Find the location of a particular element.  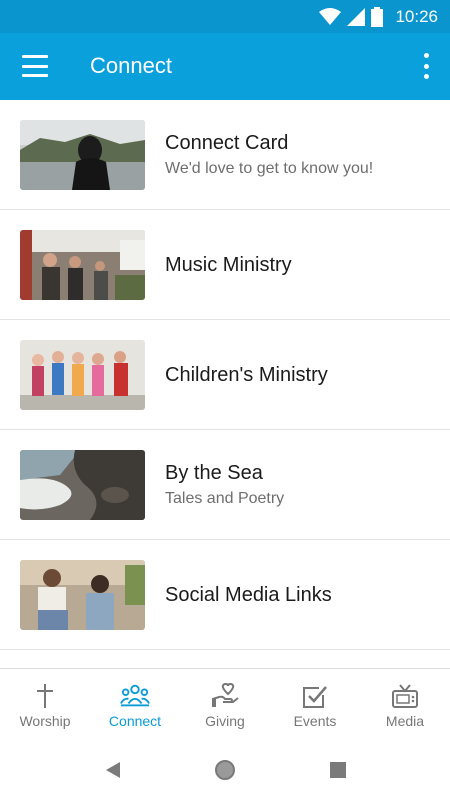

item-subtitle: Tales and Poetry is located at coordinates (225, 498).